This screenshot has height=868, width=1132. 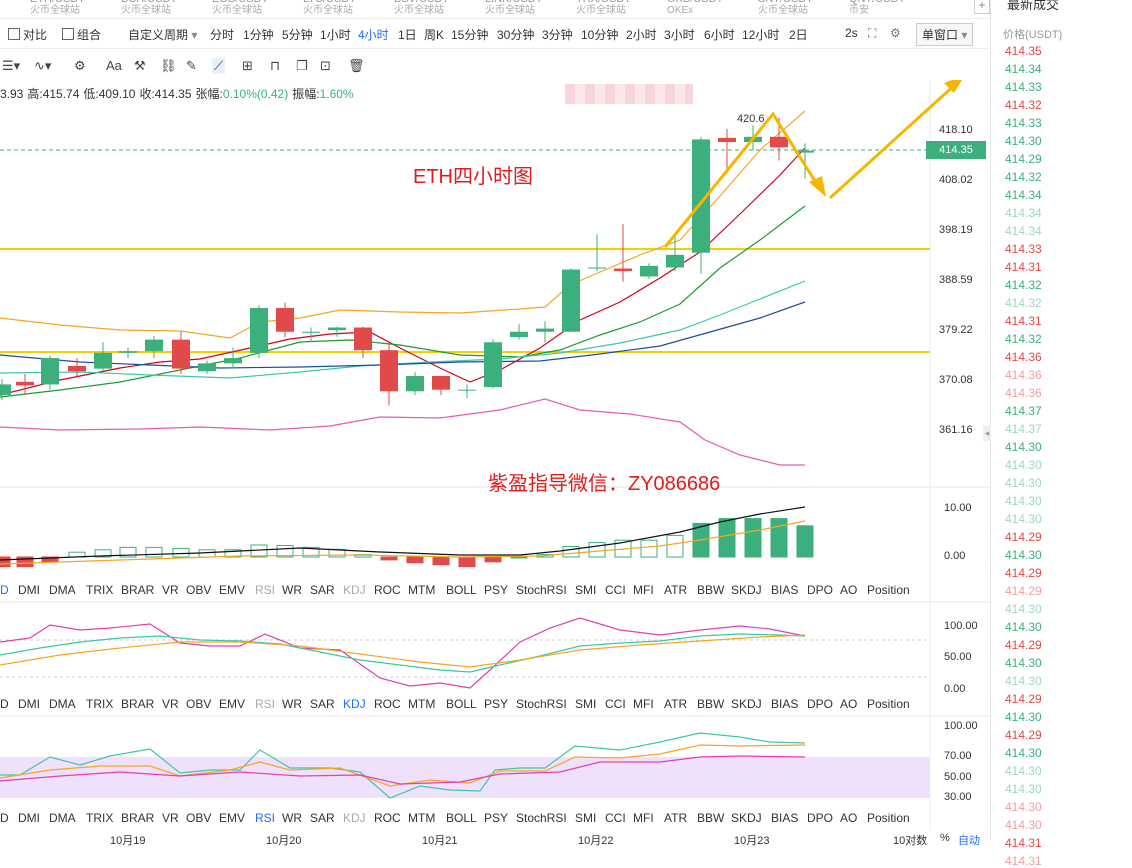 What do you see at coordinates (4, 818) in the screenshot?
I see `indicator-tab: D` at bounding box center [4, 818].